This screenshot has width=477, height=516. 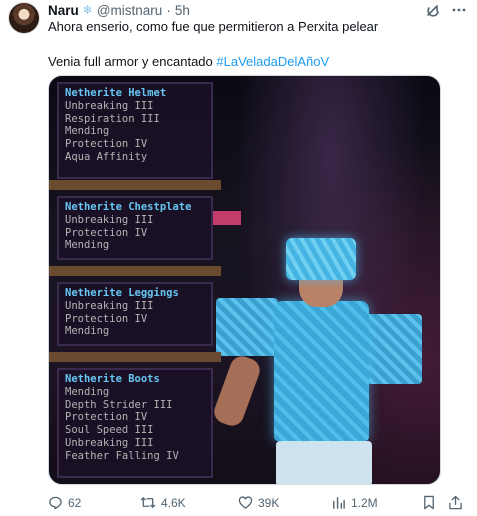 I want to click on action-bar: 62 4.6K 39K 1.2M, so click(x=258, y=503).